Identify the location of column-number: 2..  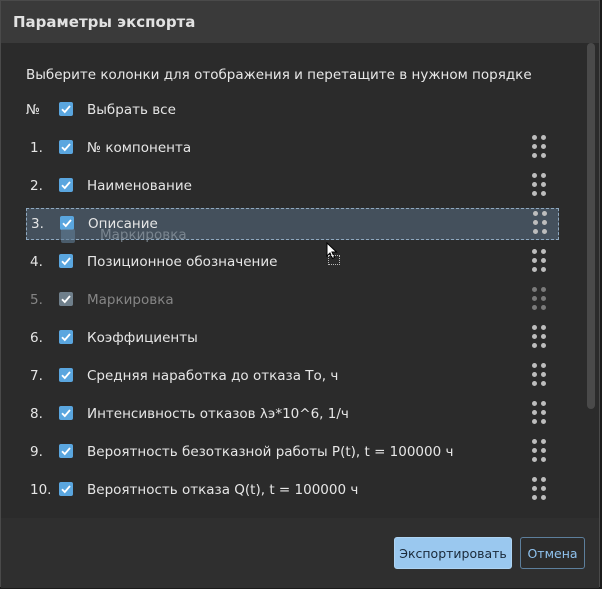
(36, 186).